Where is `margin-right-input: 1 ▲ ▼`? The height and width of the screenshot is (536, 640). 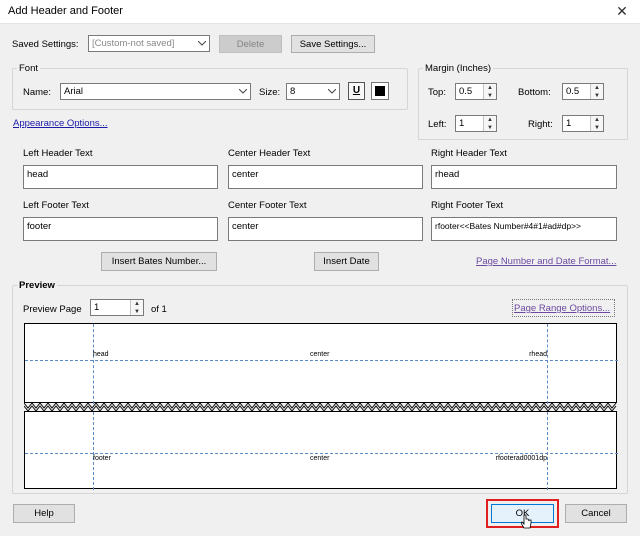
margin-right-input: 1 ▲ ▼ is located at coordinates (583, 123).